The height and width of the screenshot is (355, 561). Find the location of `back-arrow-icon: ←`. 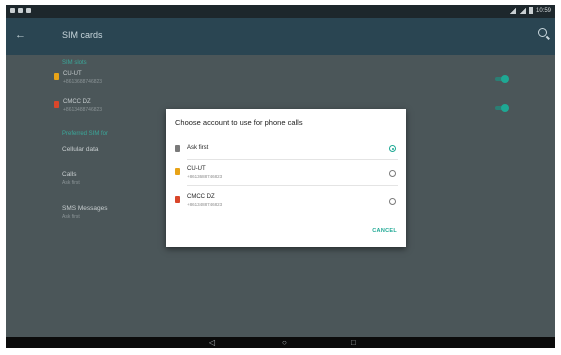

back-arrow-icon: ← is located at coordinates (20, 35).